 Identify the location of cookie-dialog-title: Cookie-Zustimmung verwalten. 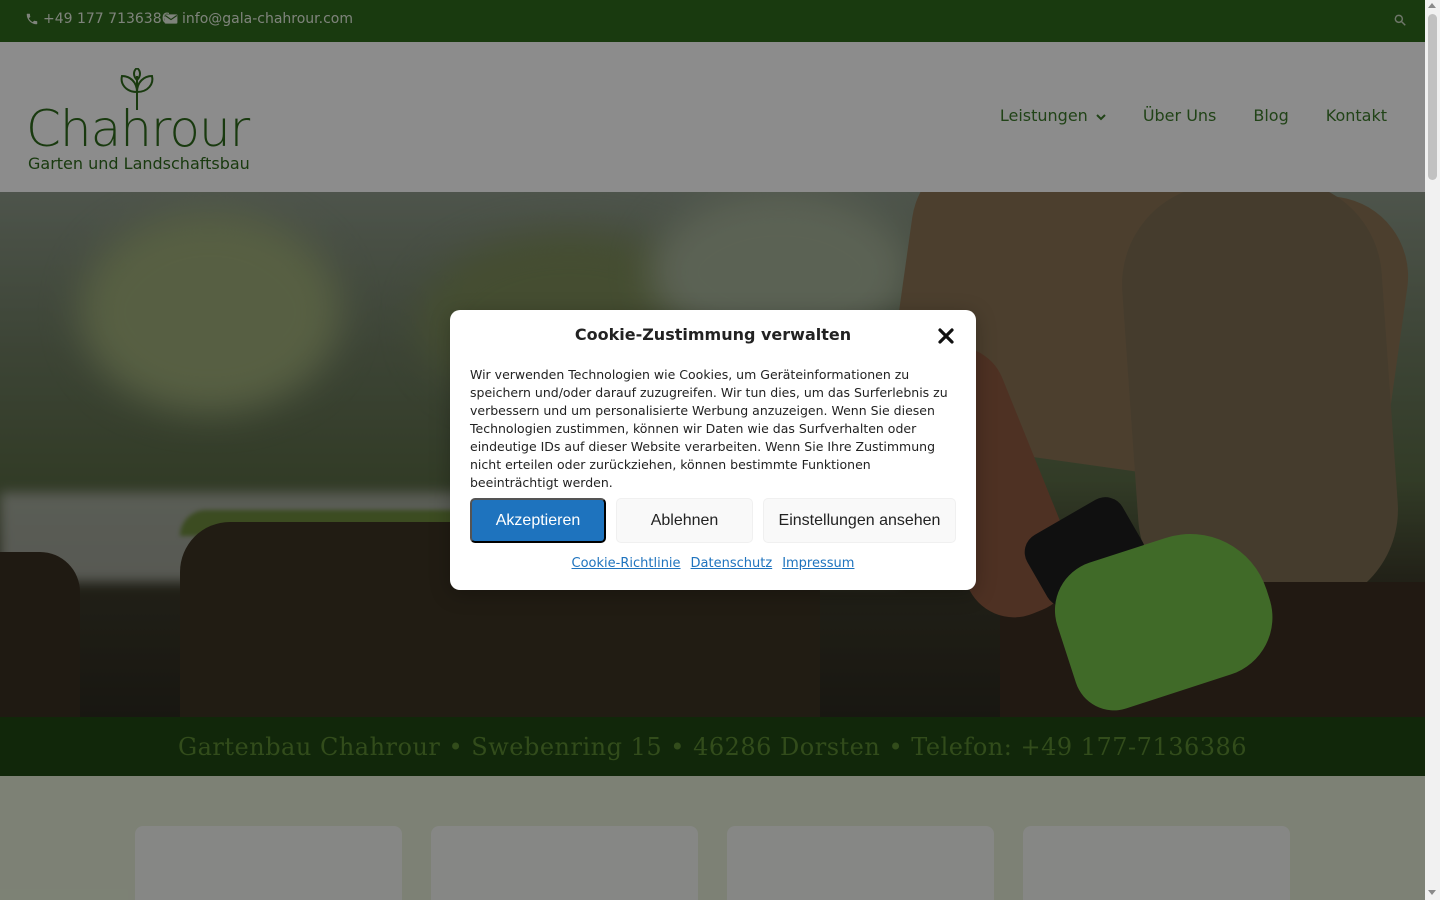
(713, 334).